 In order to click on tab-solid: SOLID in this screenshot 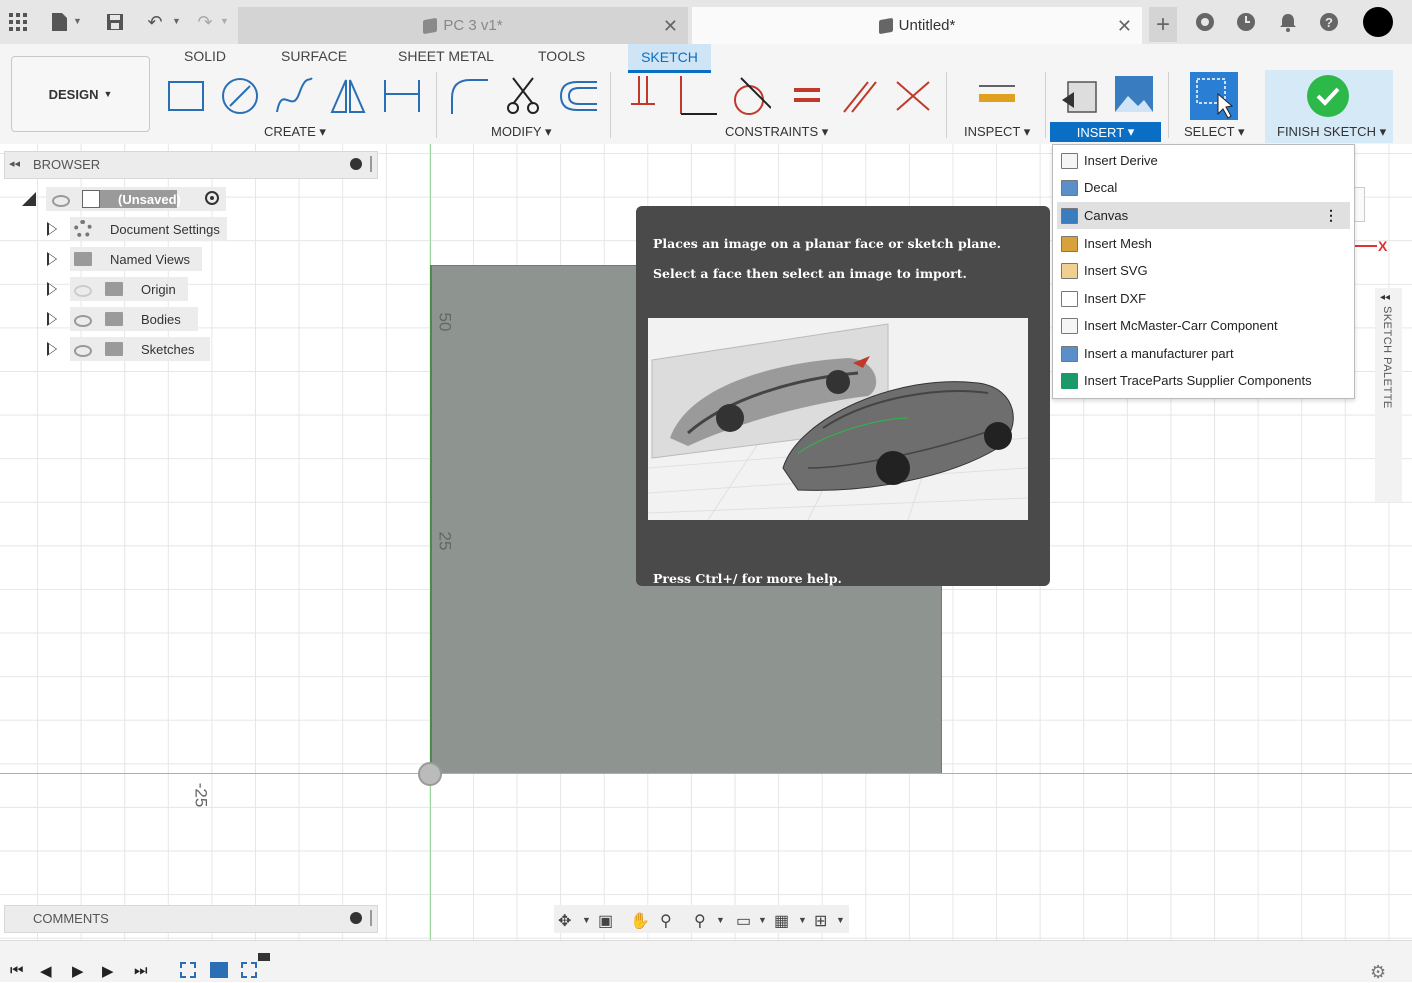, I will do `click(205, 56)`.